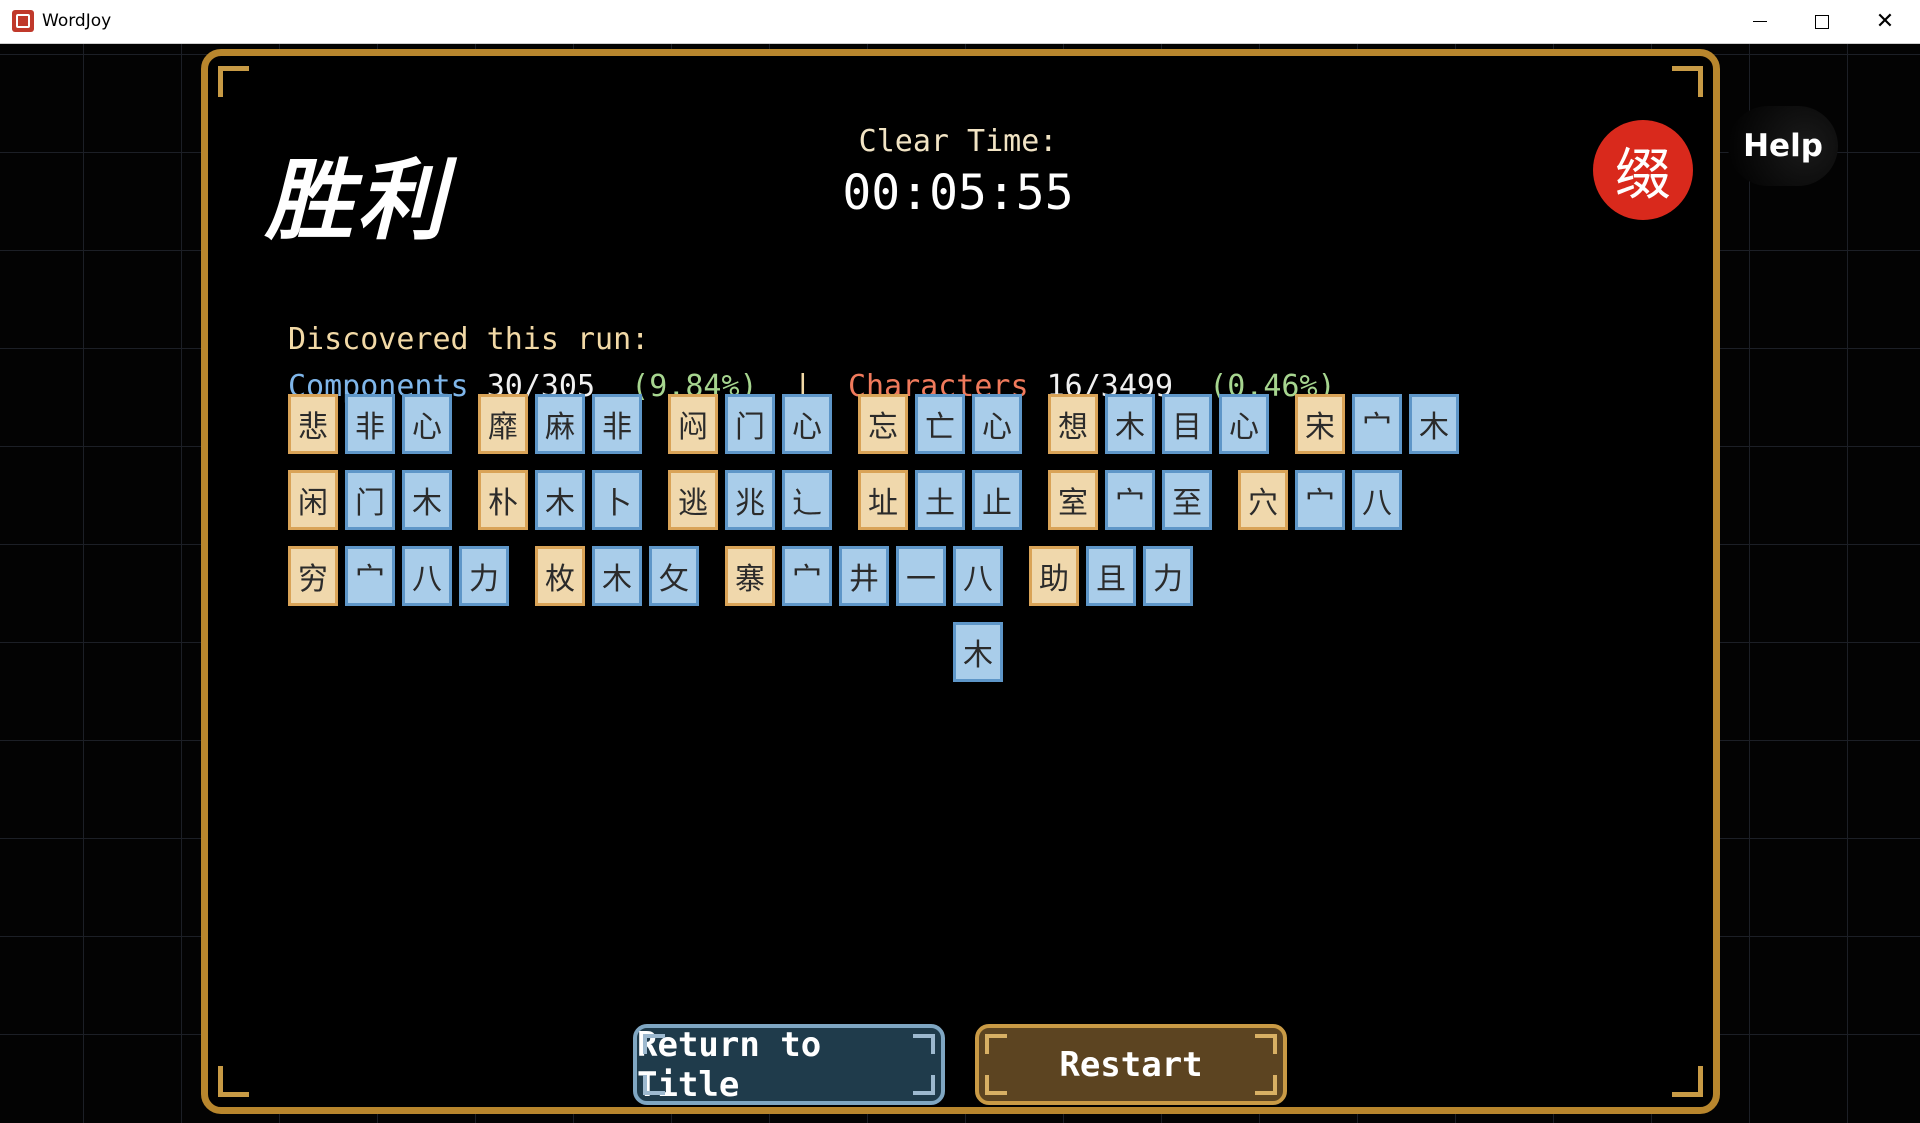 The image size is (1920, 1123). Describe the element at coordinates (560, 424) in the screenshot. I see `component-tile: 麻` at that location.